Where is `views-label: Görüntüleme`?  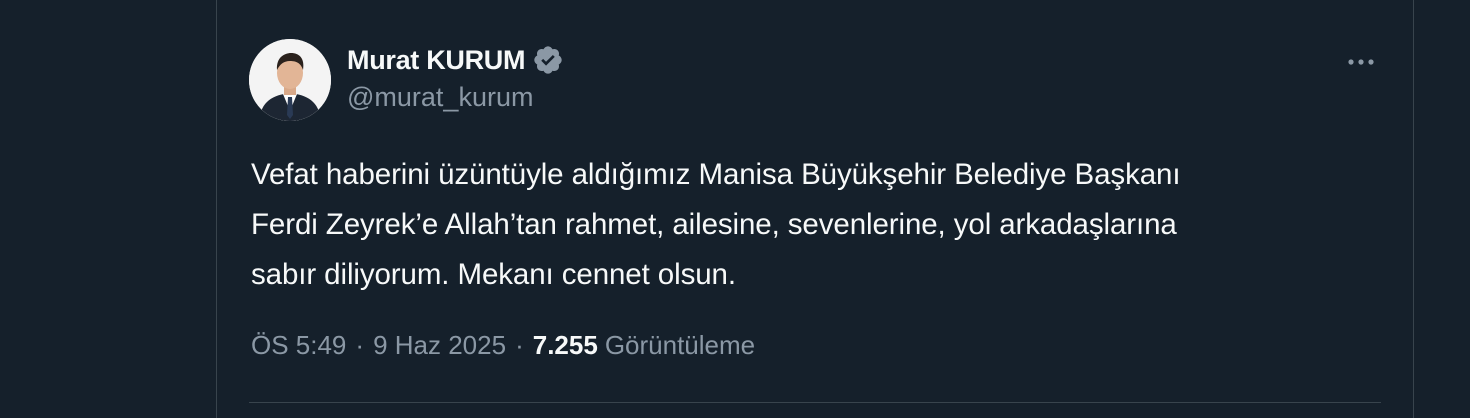
views-label: Görüntüleme is located at coordinates (680, 345).